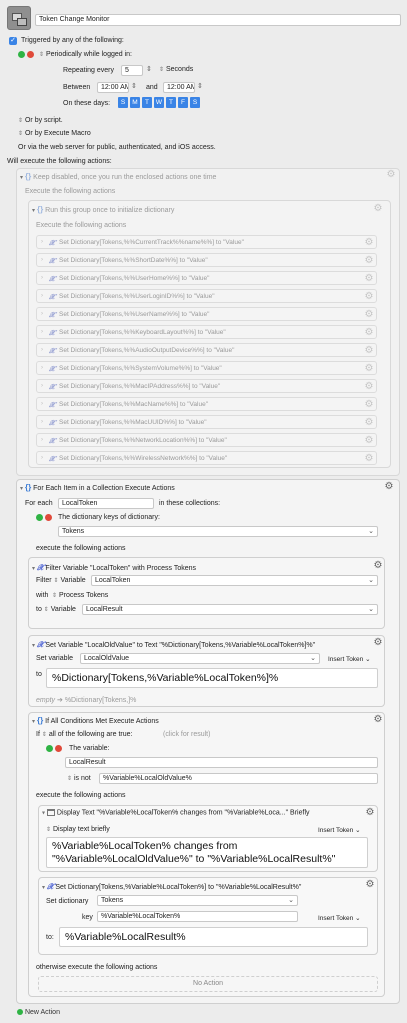 This screenshot has height=1023, width=407. What do you see at coordinates (171, 102) in the screenshot?
I see `day-thursday: T` at bounding box center [171, 102].